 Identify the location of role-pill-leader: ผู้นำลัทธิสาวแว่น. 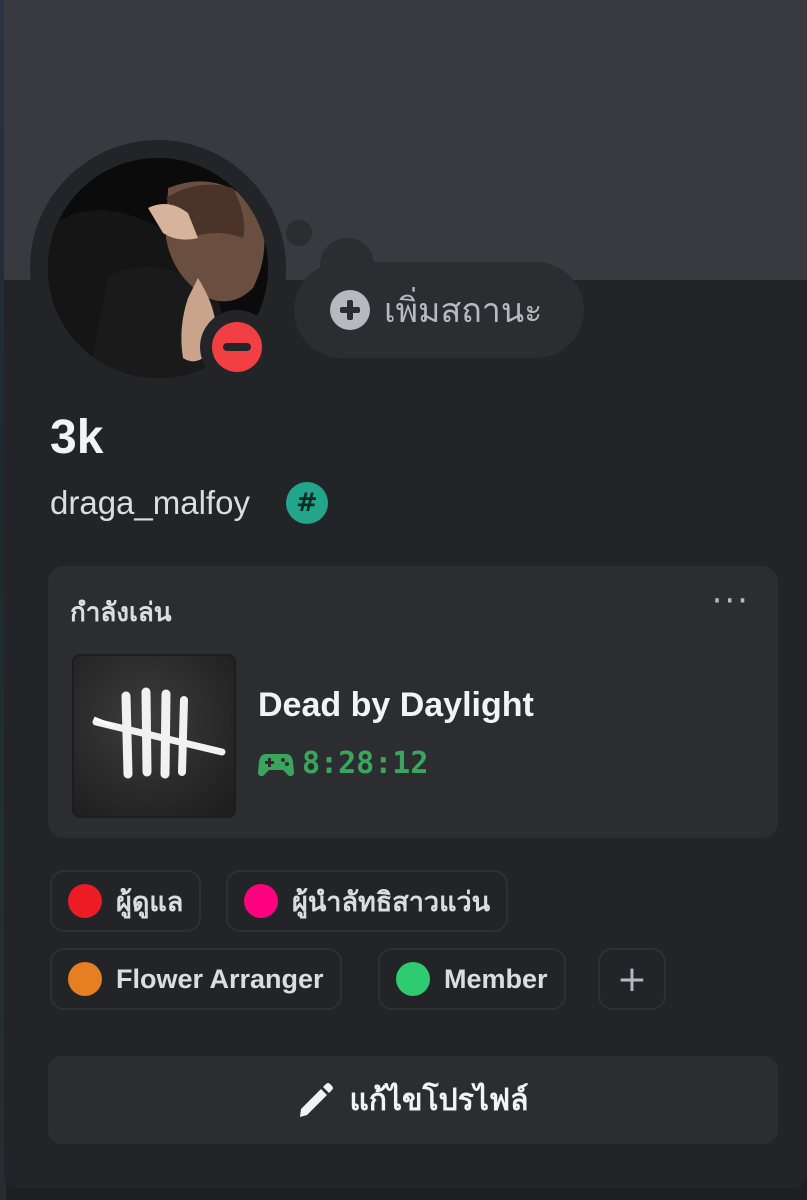
(367, 901).